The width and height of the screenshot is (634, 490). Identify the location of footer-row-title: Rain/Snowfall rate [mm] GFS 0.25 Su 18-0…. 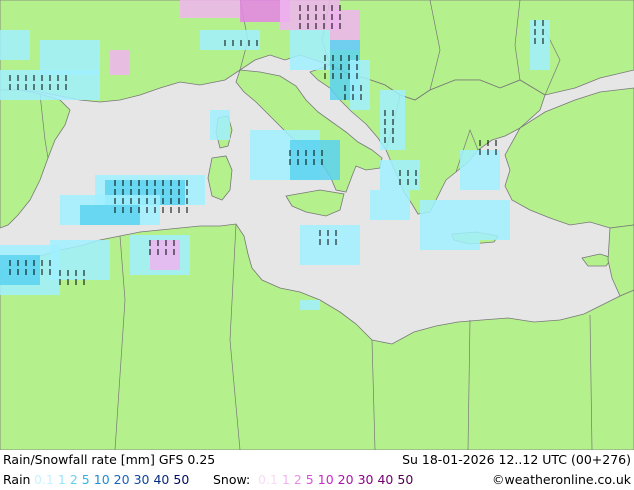
(317, 460).